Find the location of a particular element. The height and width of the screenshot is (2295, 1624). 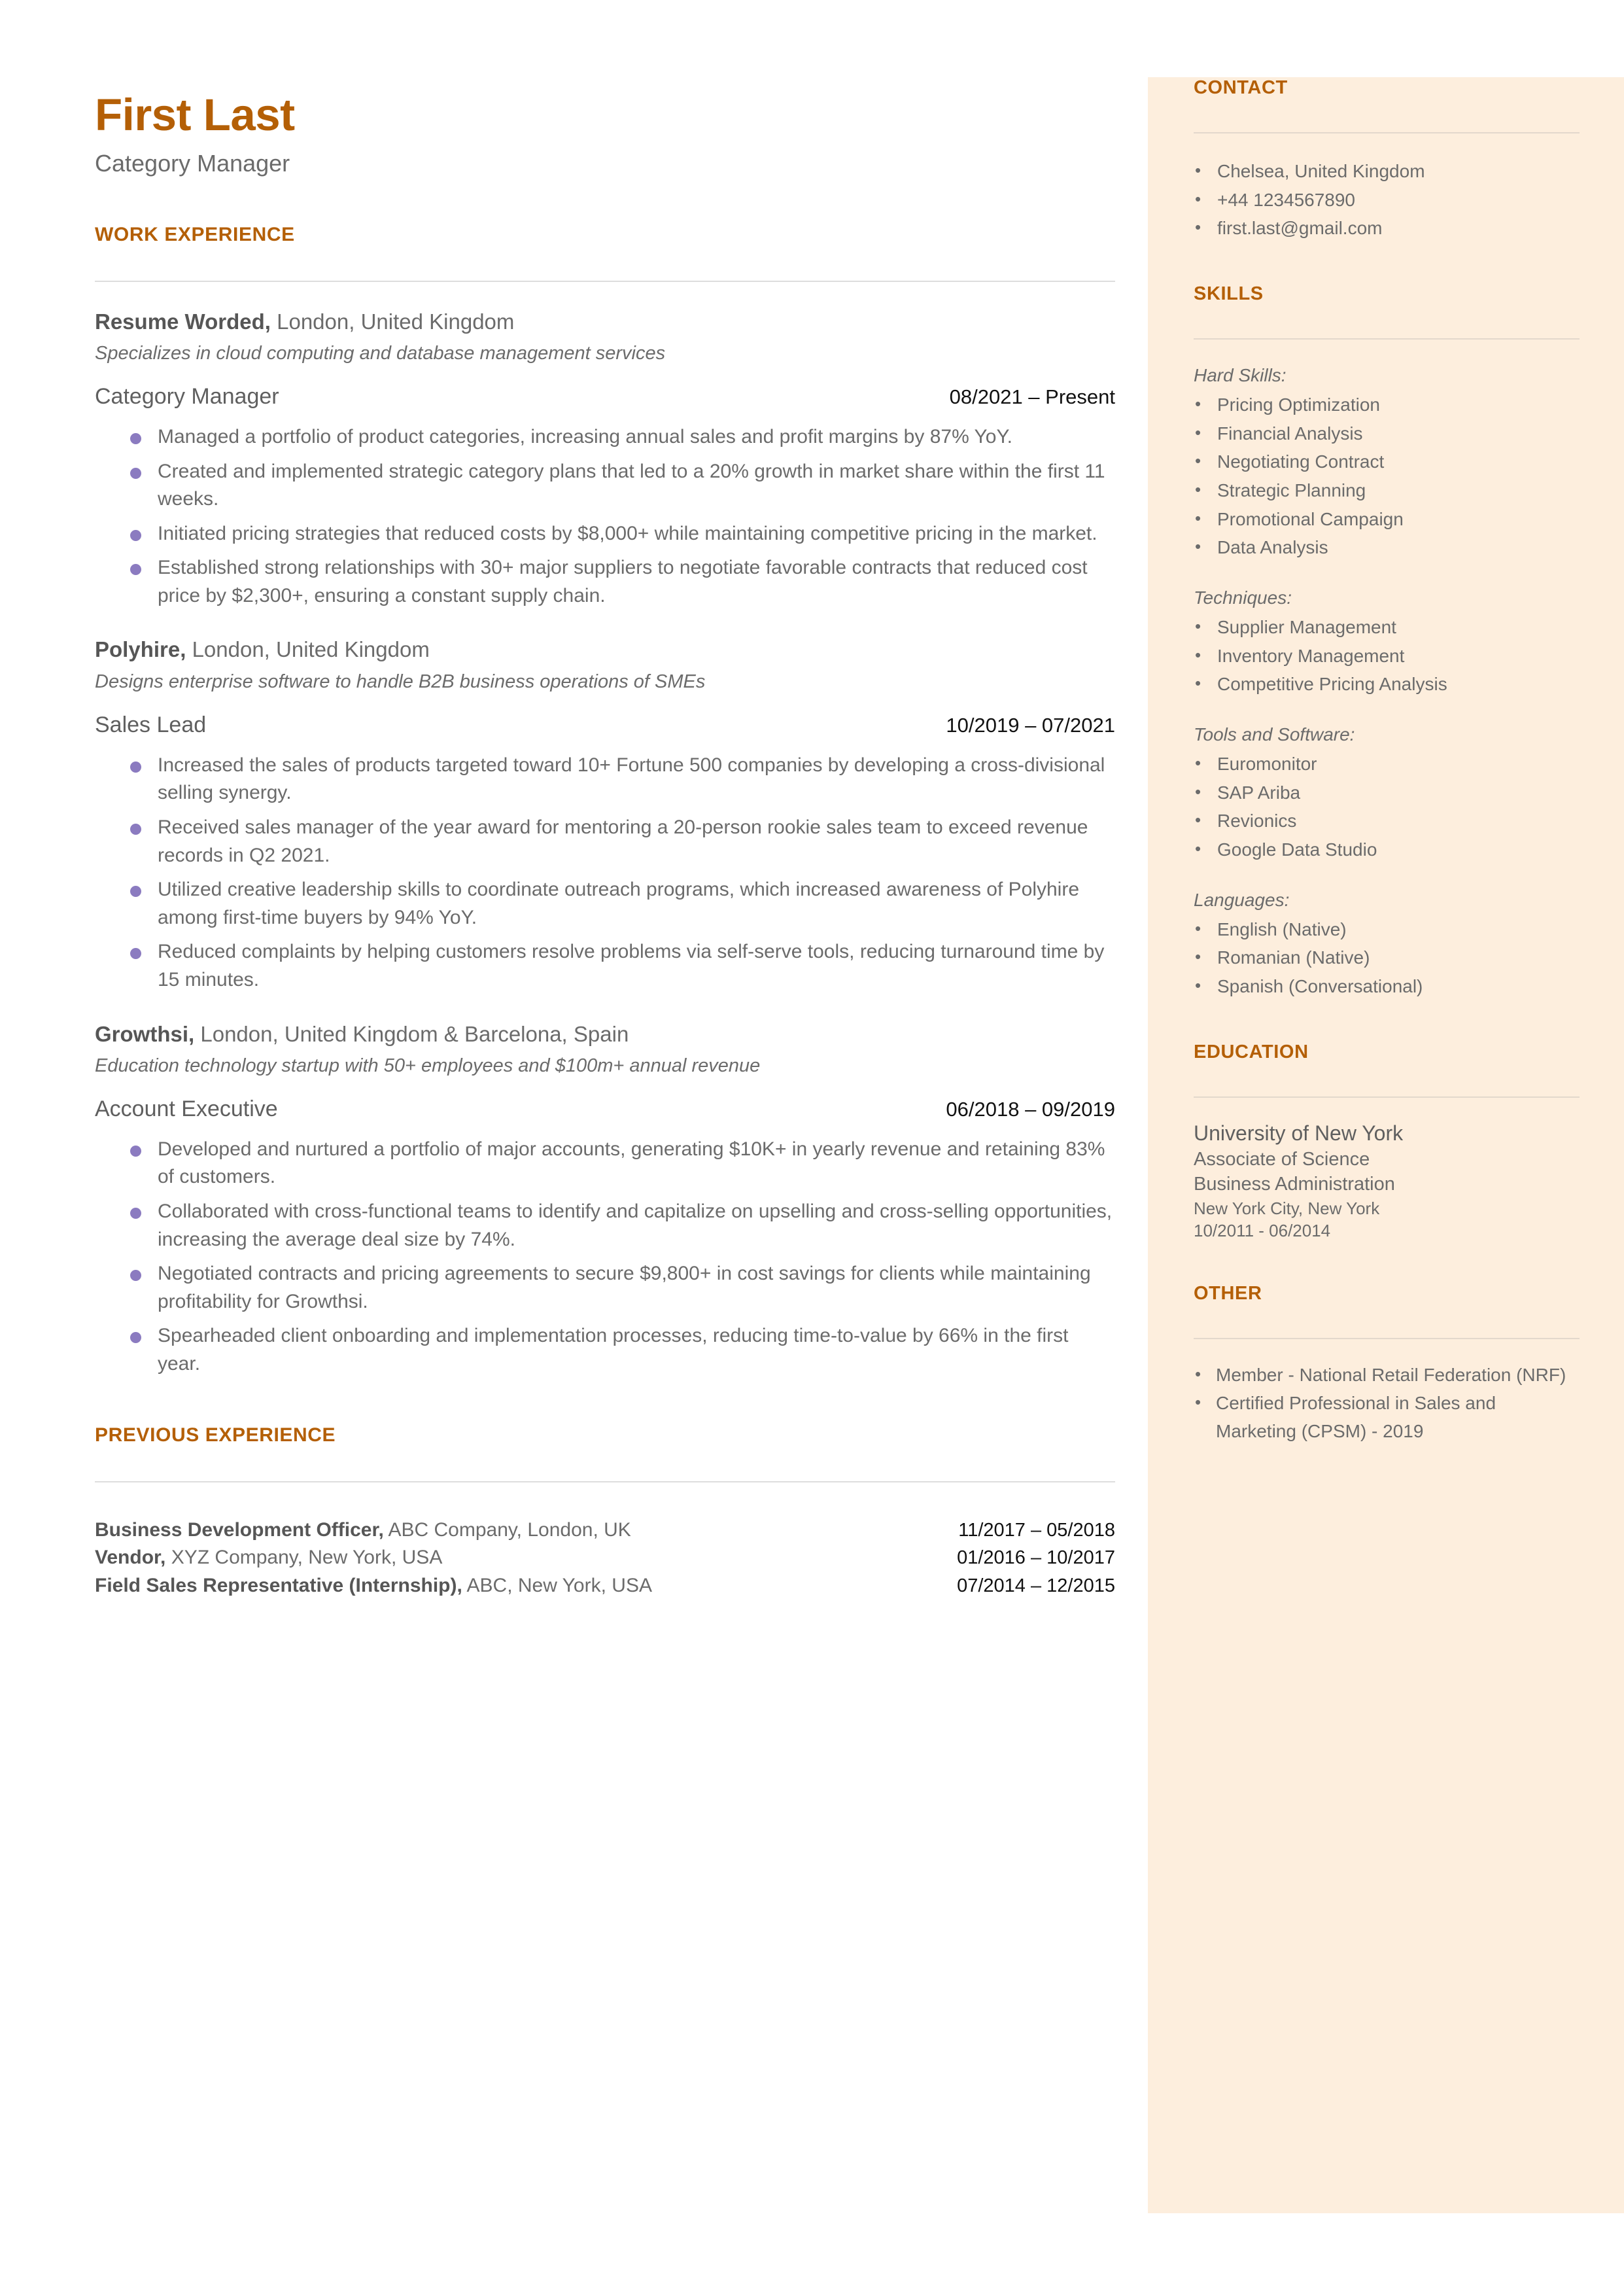

skill-item: SAP Ariba is located at coordinates (1387, 793).